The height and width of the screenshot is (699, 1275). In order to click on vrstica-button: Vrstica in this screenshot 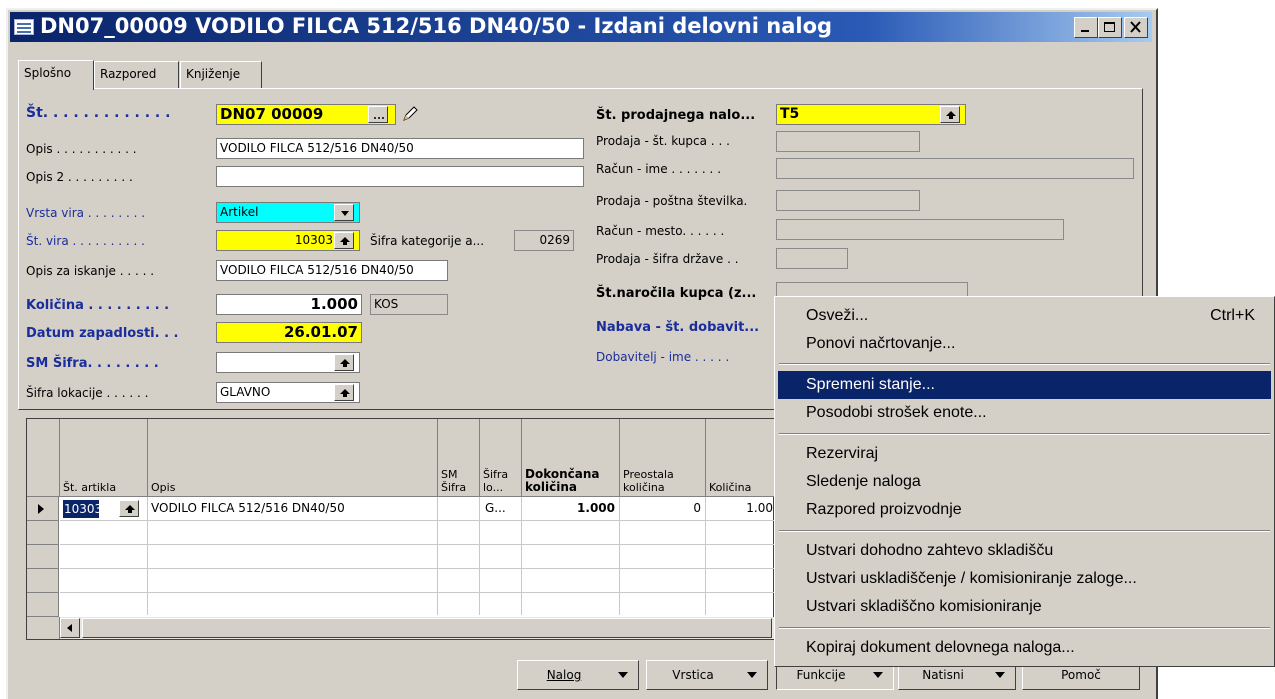, I will do `click(707, 675)`.